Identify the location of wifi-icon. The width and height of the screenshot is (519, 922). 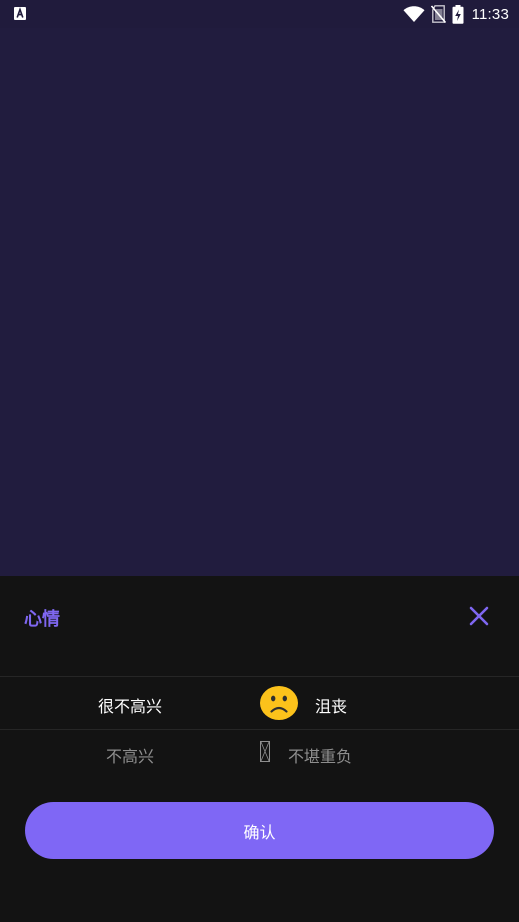
(414, 13).